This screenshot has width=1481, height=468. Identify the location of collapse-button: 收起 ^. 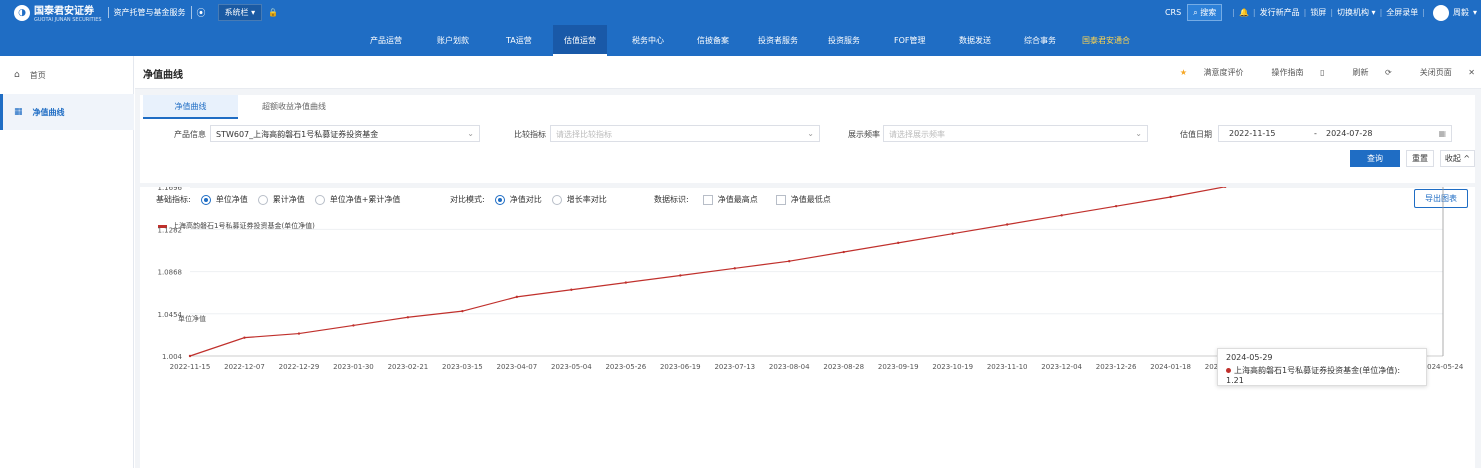
(1457, 158).